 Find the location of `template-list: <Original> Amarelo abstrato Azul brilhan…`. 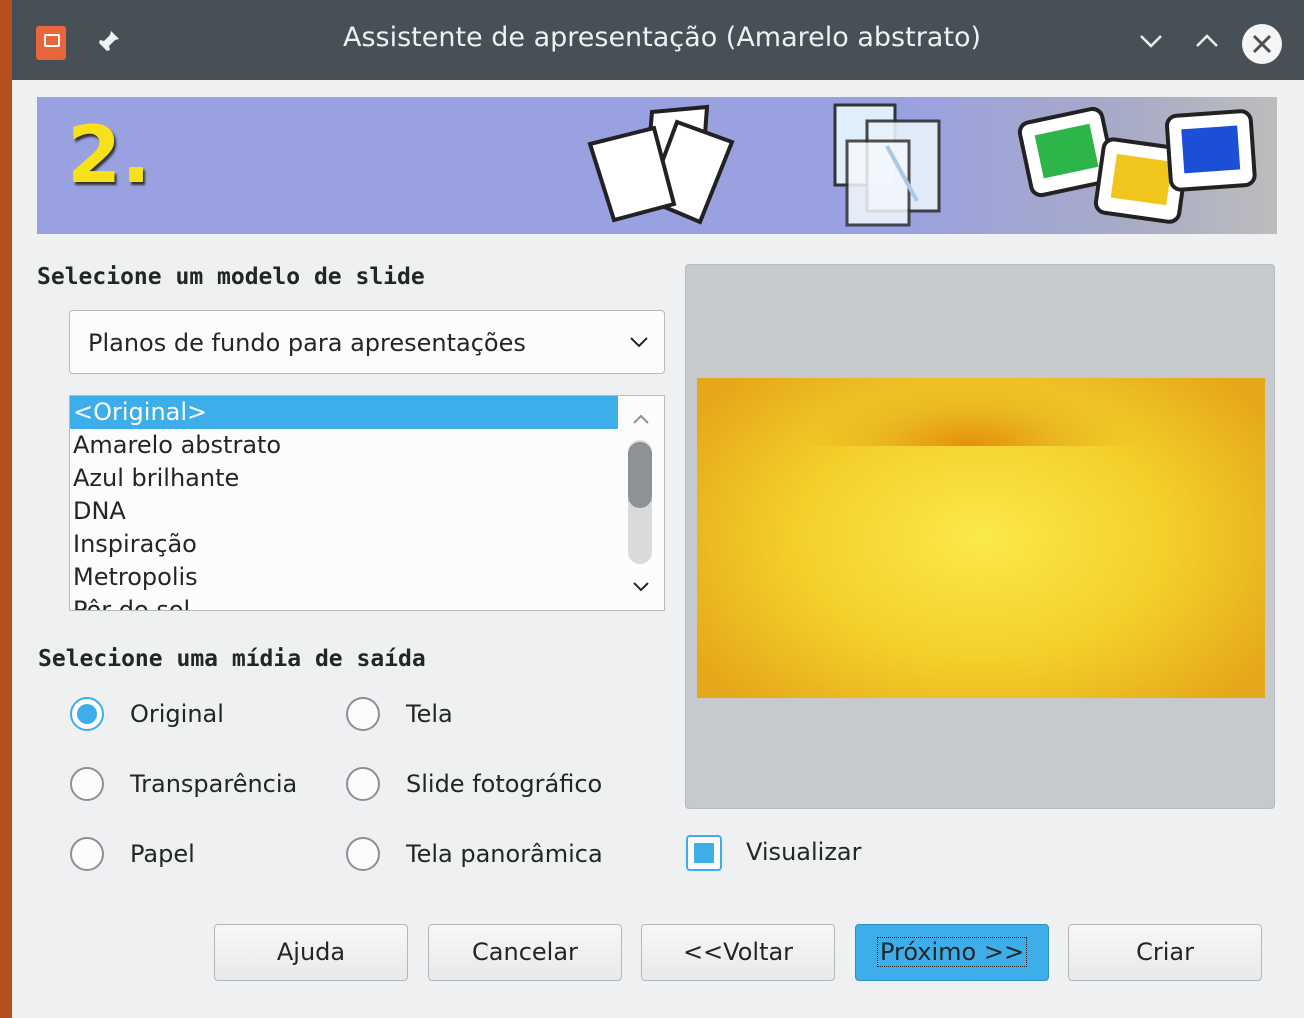

template-list: <Original> Amarelo abstrato Azul brilhan… is located at coordinates (367, 503).